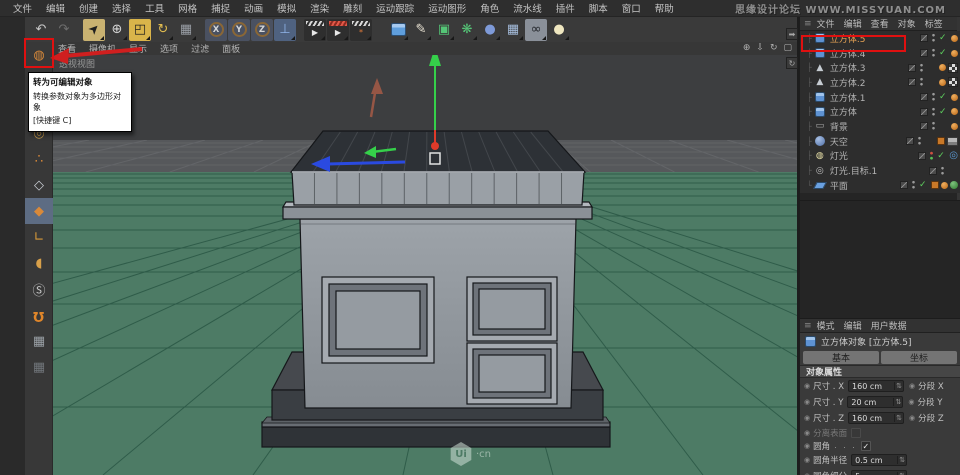 The height and width of the screenshot is (475, 960). Describe the element at coordinates (787, 48) in the screenshot. I see `toggle-view-icon: ▢` at that location.